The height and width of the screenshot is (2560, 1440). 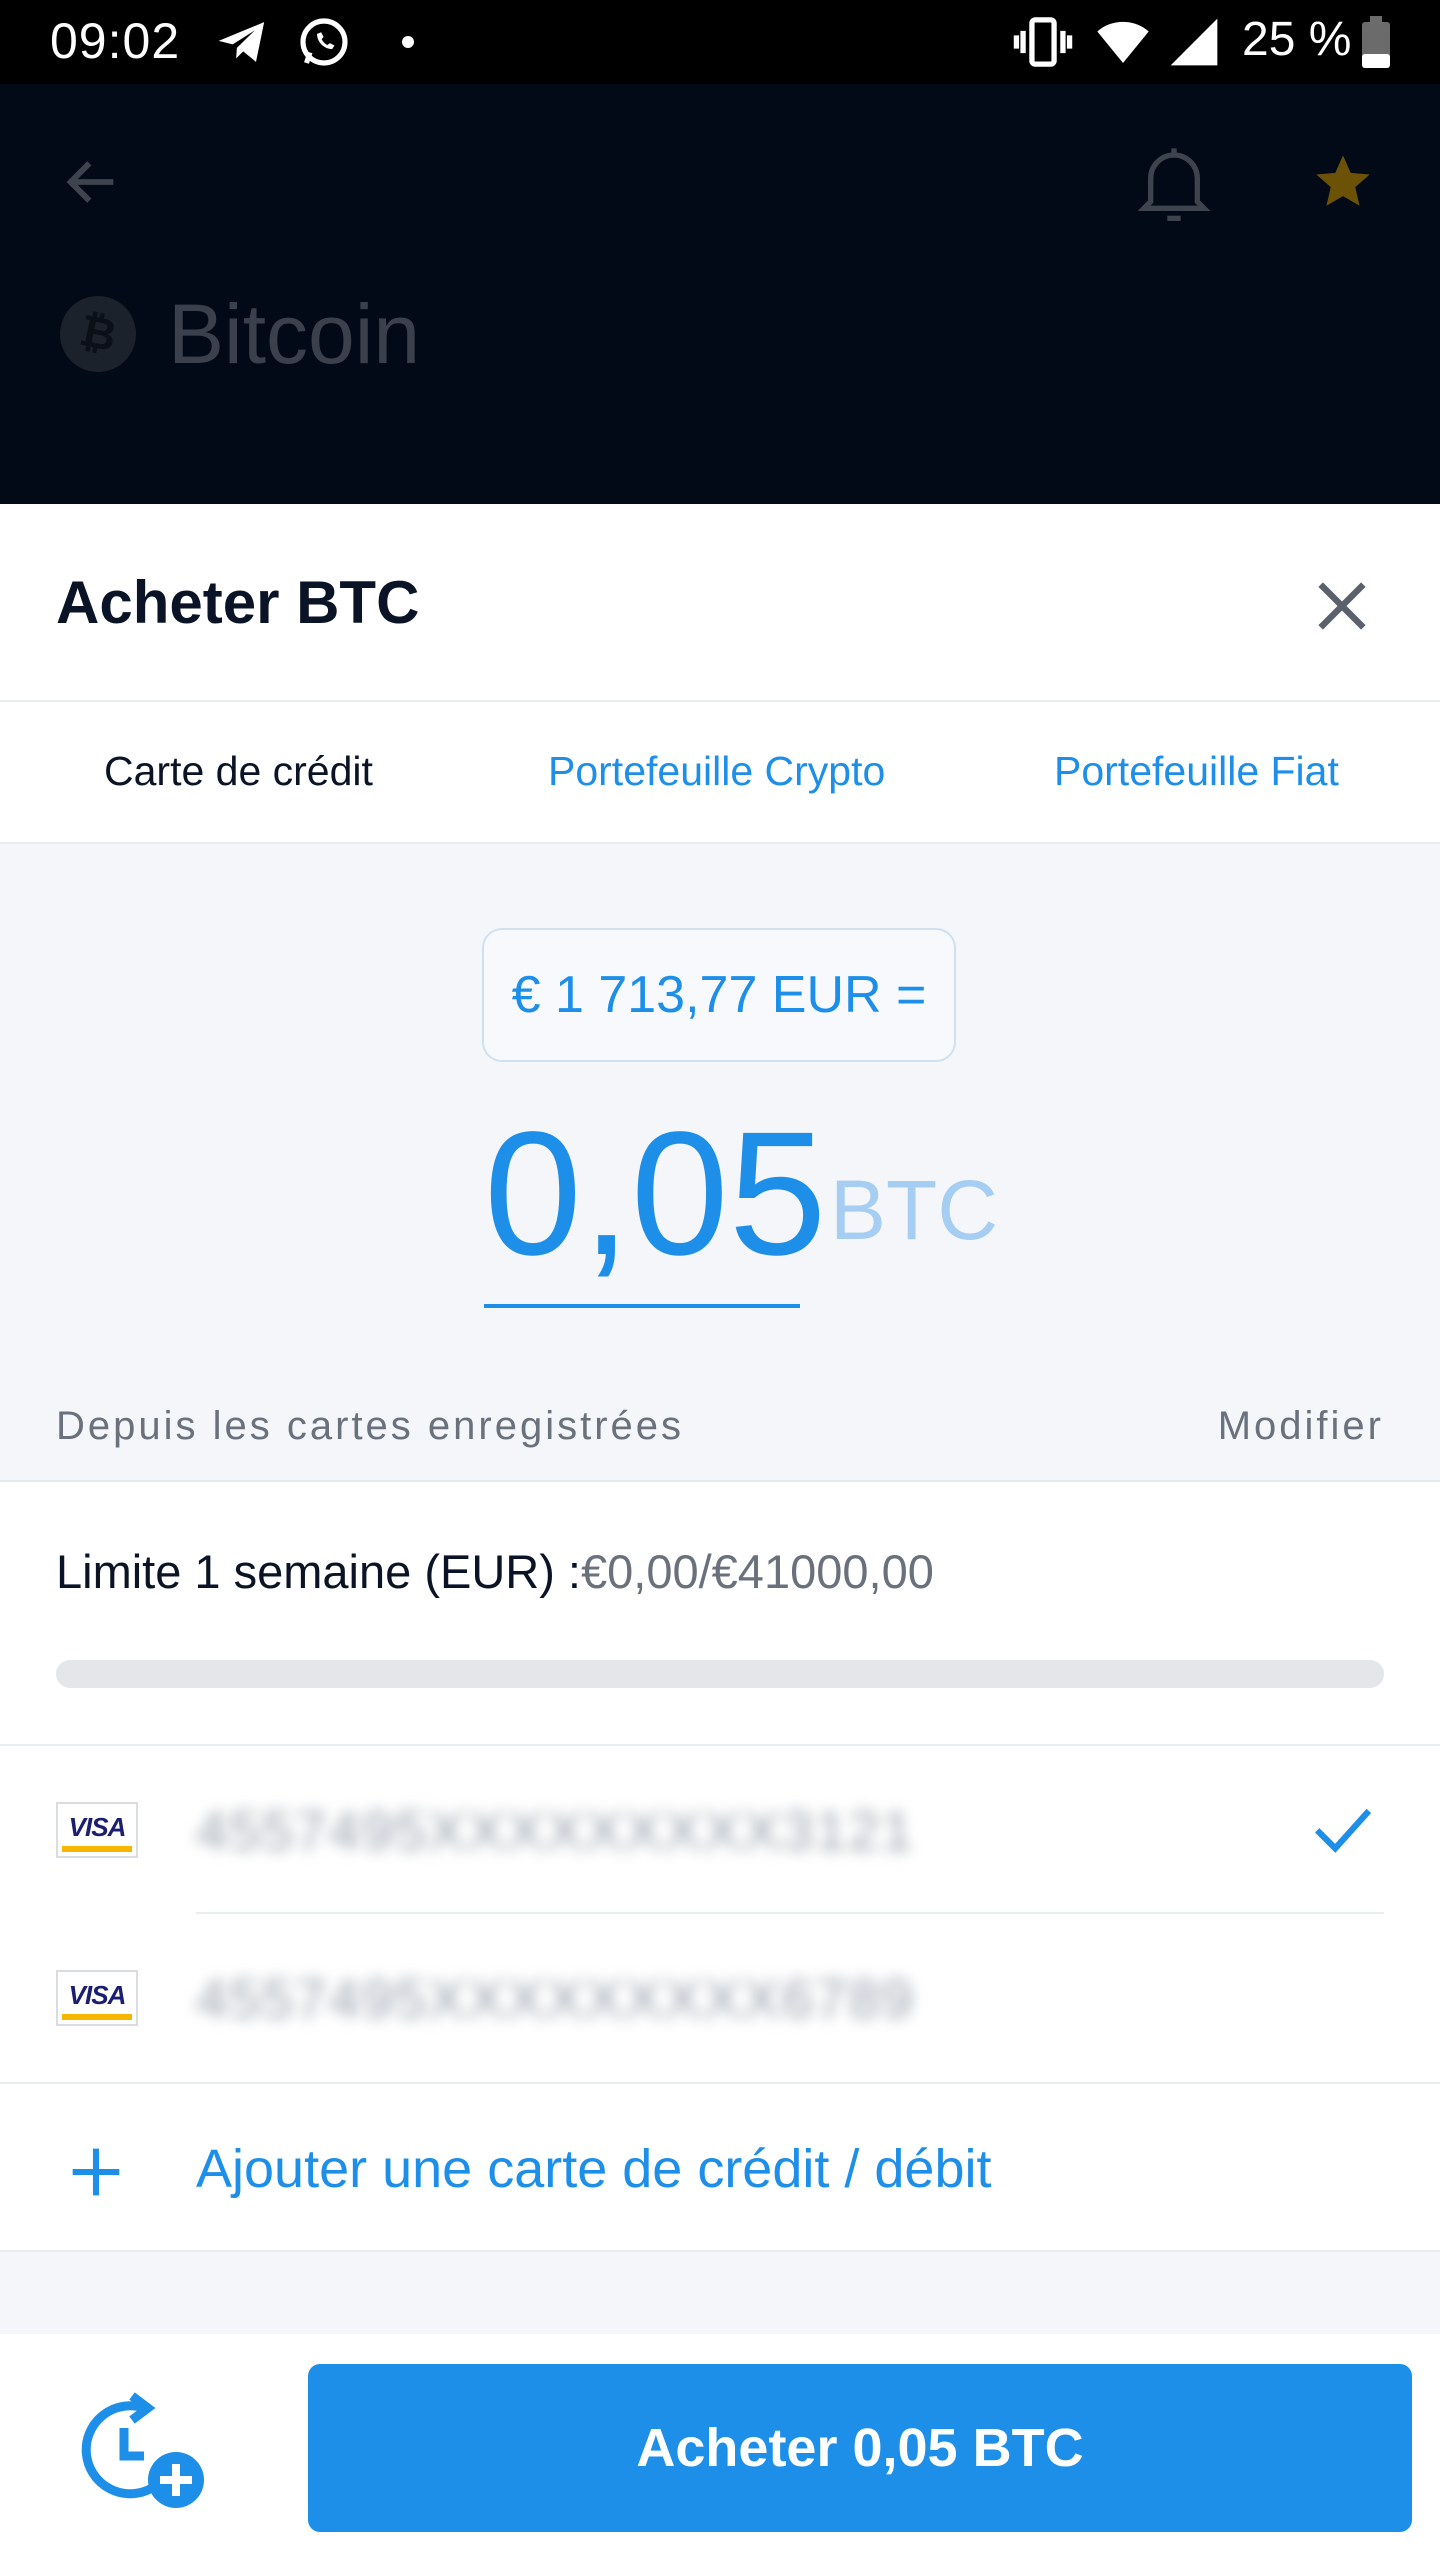 What do you see at coordinates (757, 1571) in the screenshot?
I see `limit-value: €0,00/€41000,00` at bounding box center [757, 1571].